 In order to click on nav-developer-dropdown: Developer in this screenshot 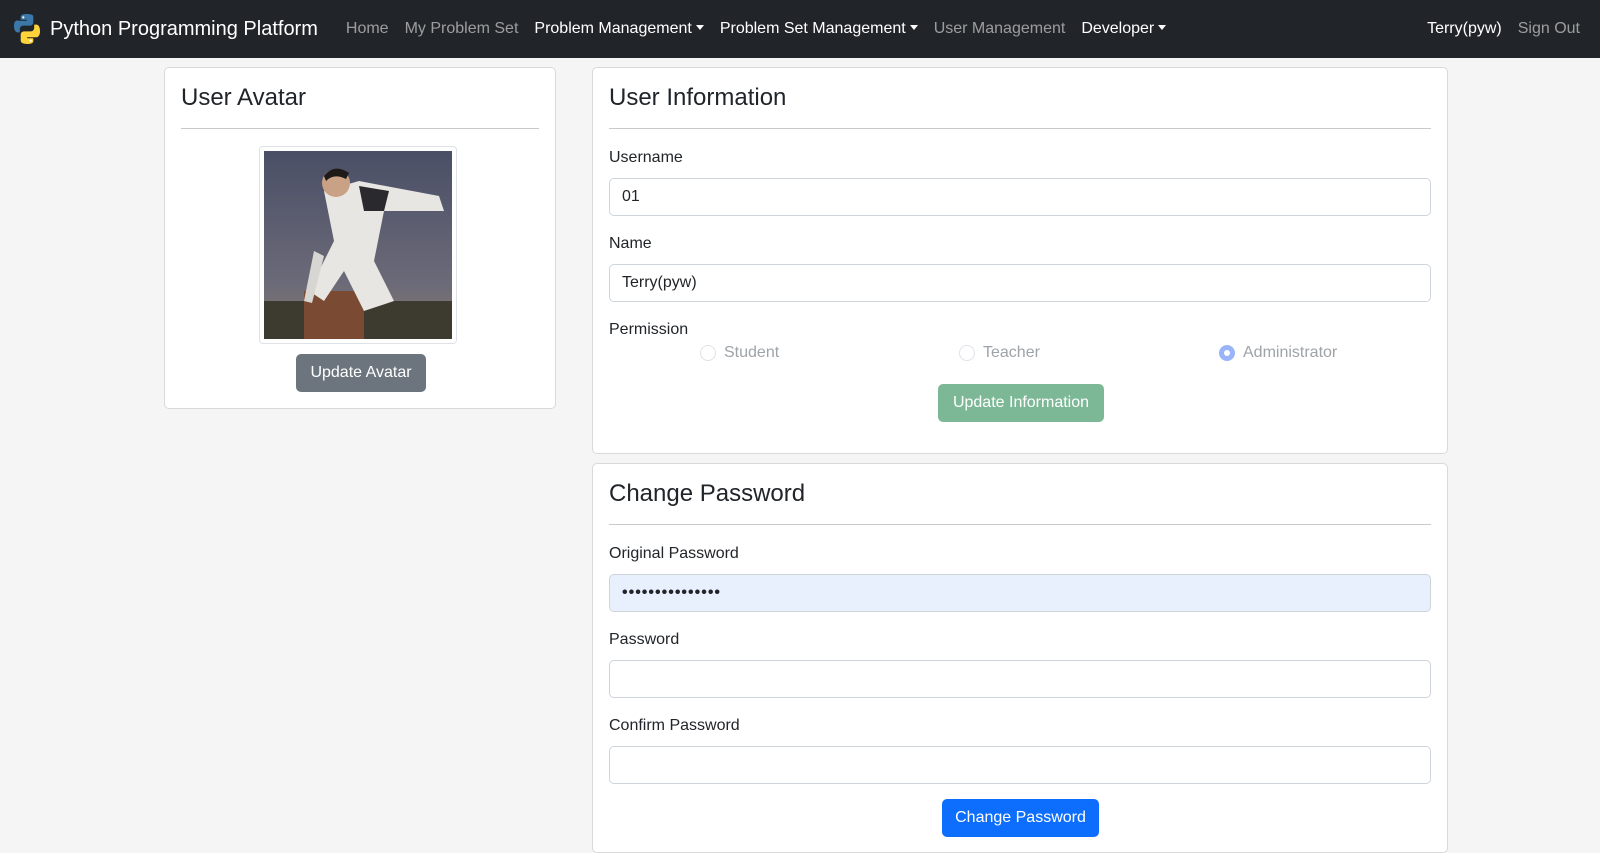, I will do `click(1123, 29)`.